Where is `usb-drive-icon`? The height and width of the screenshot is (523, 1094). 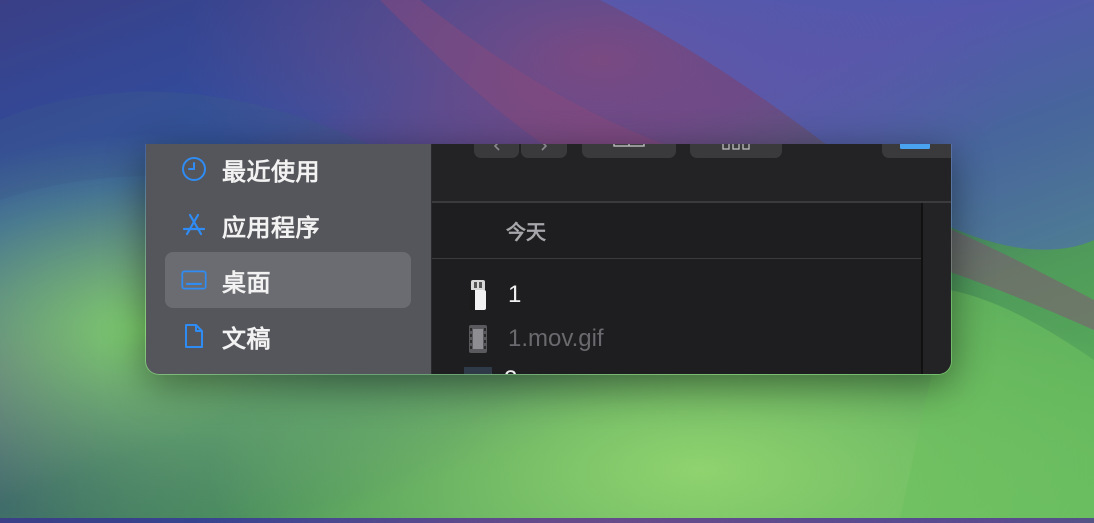 usb-drive-icon is located at coordinates (478, 295).